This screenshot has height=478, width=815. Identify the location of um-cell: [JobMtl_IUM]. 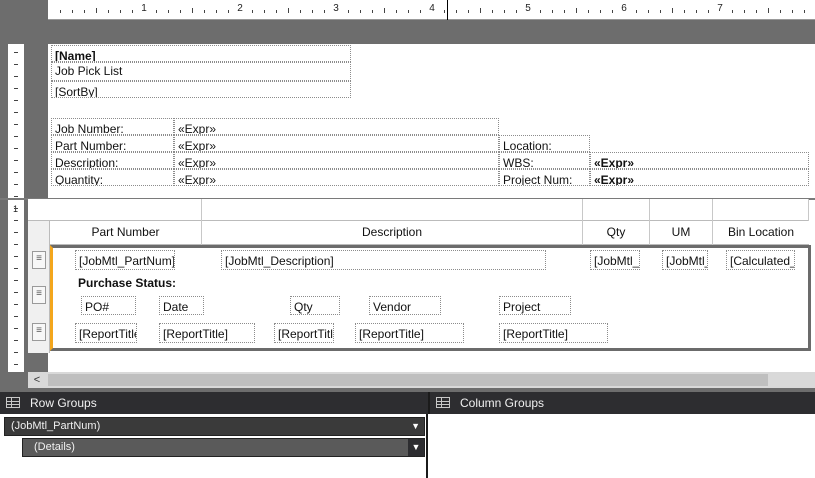
(685, 260).